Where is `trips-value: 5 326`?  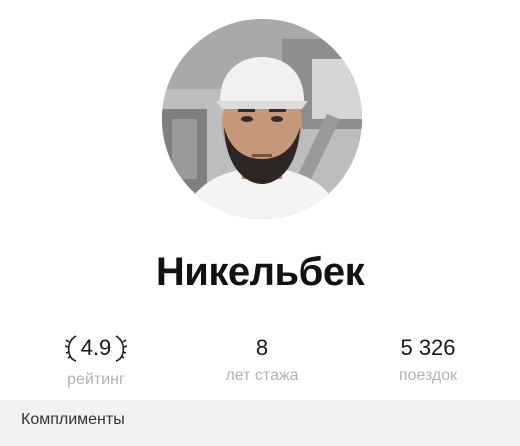
trips-value: 5 326 is located at coordinates (428, 347).